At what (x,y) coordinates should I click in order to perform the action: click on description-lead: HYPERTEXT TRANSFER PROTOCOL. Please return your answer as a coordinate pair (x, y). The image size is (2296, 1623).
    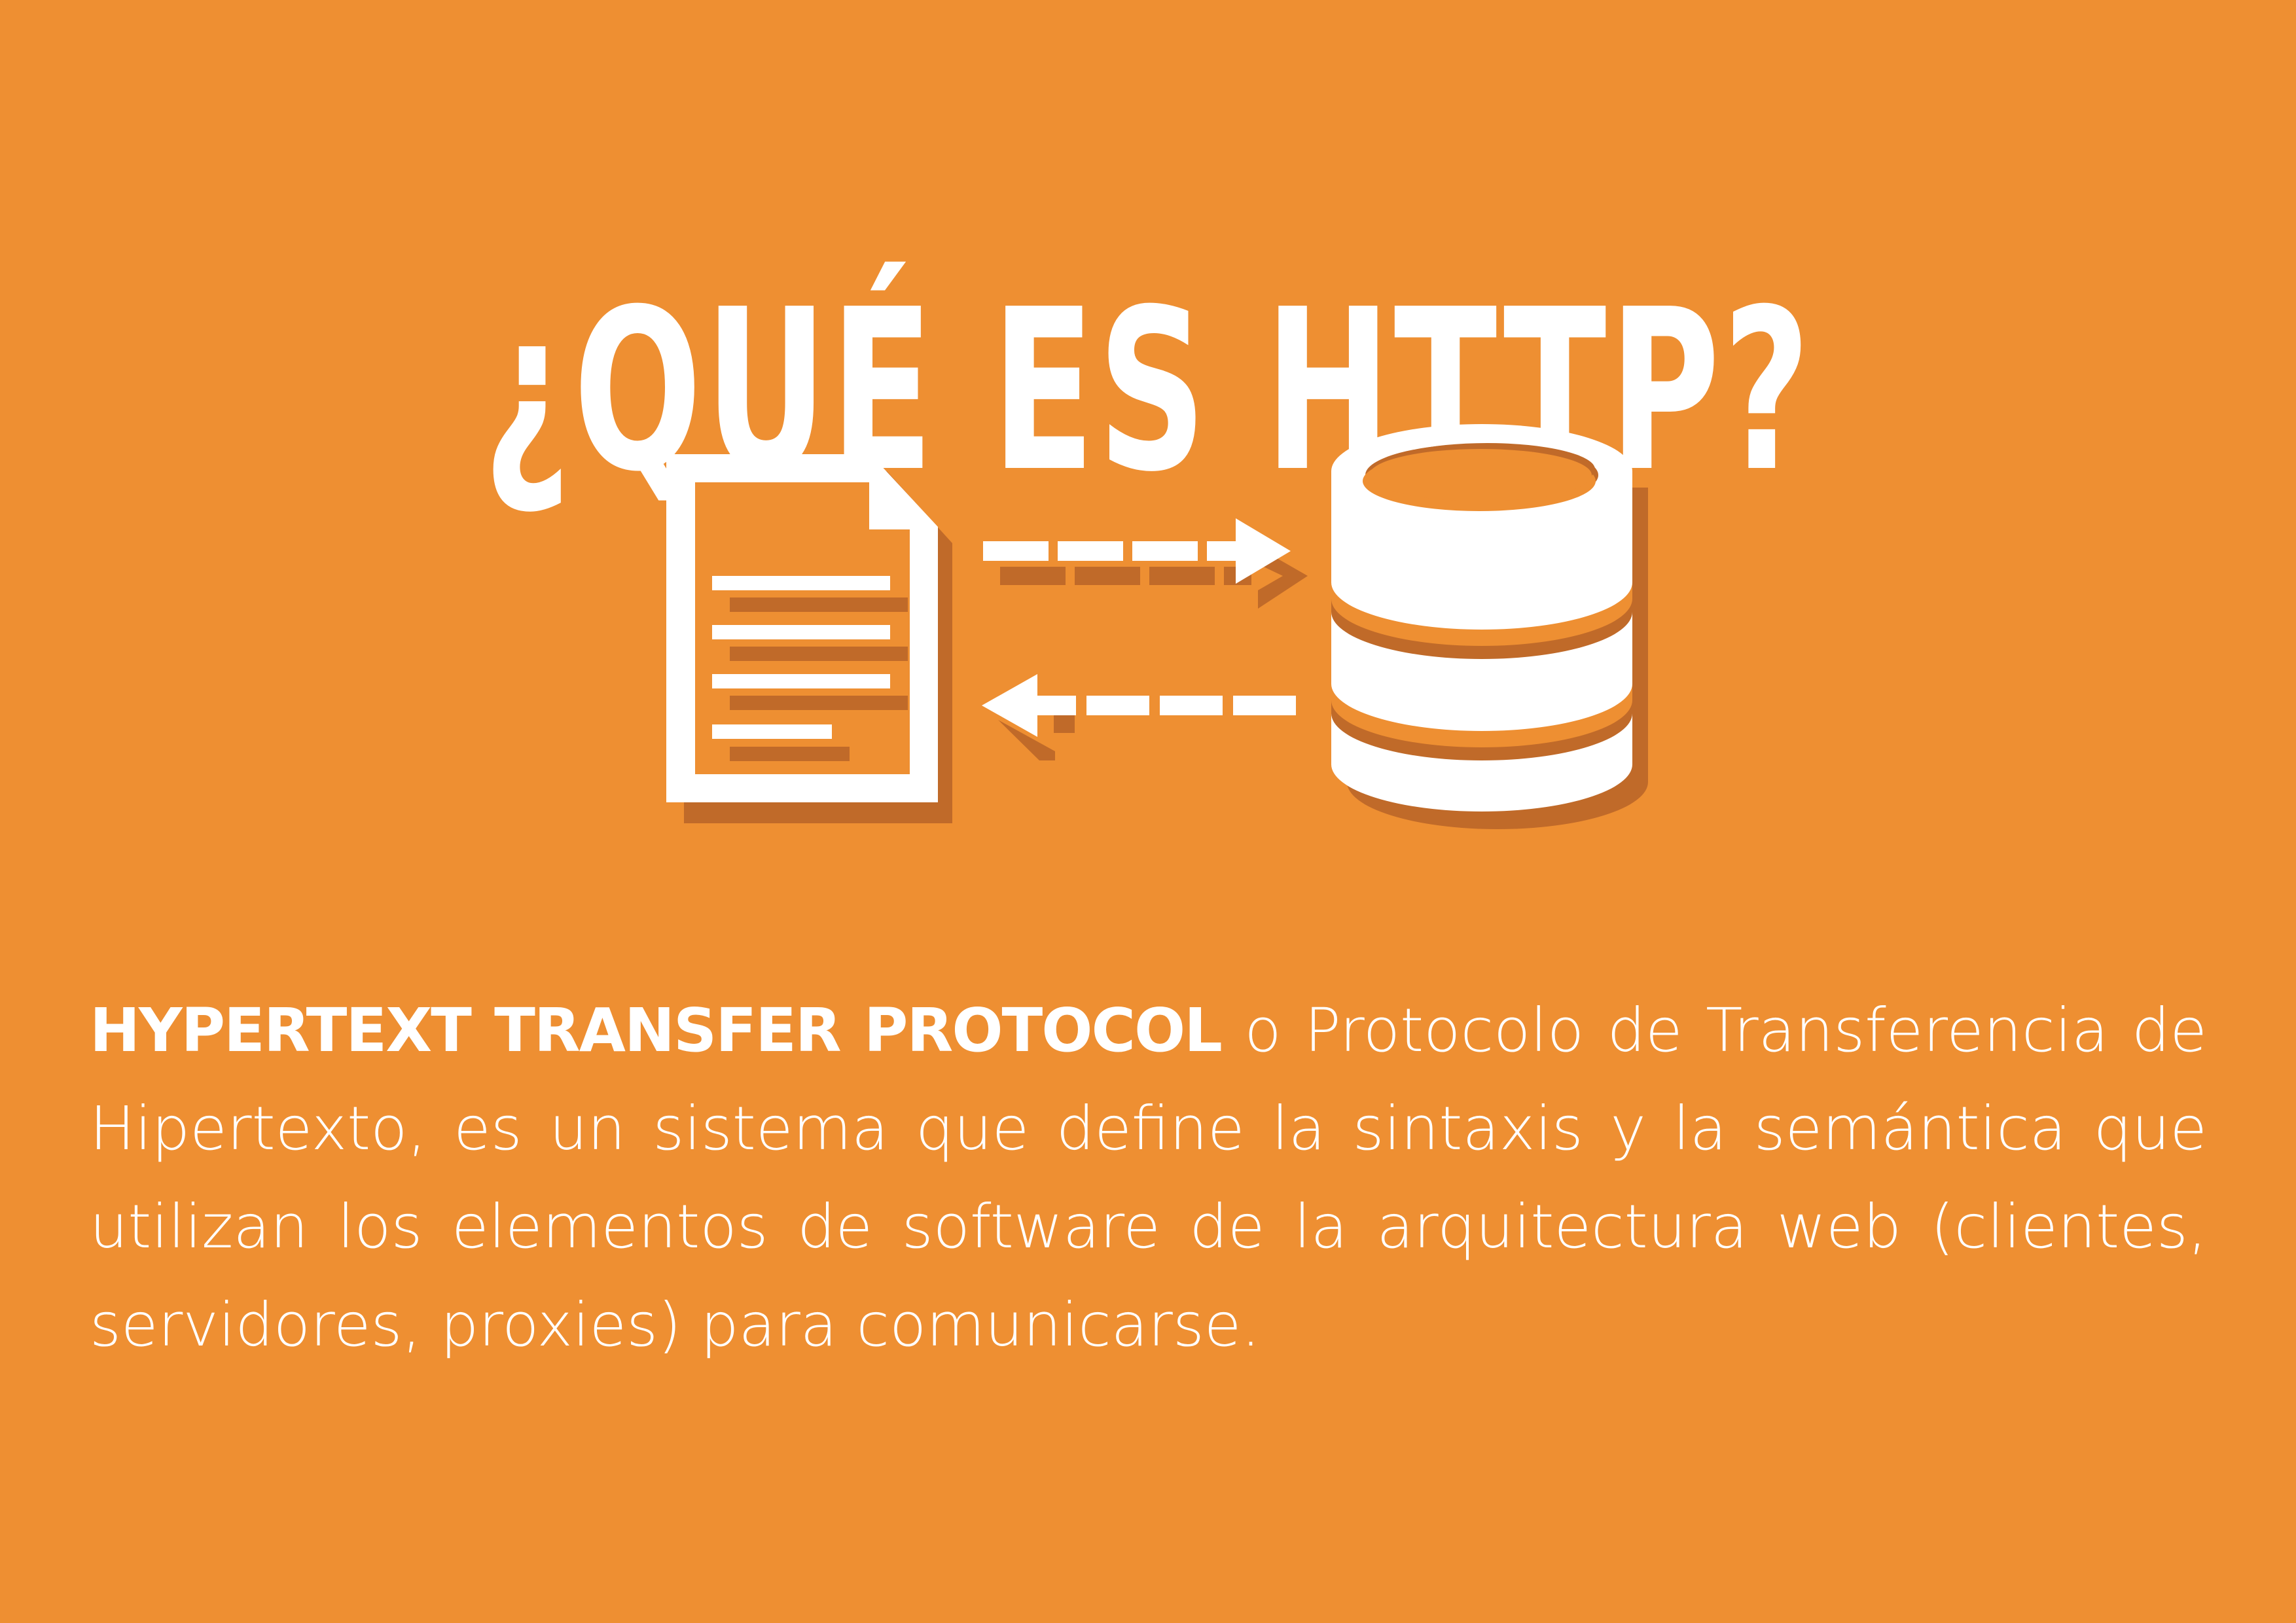
    Looking at the image, I should click on (656, 1030).